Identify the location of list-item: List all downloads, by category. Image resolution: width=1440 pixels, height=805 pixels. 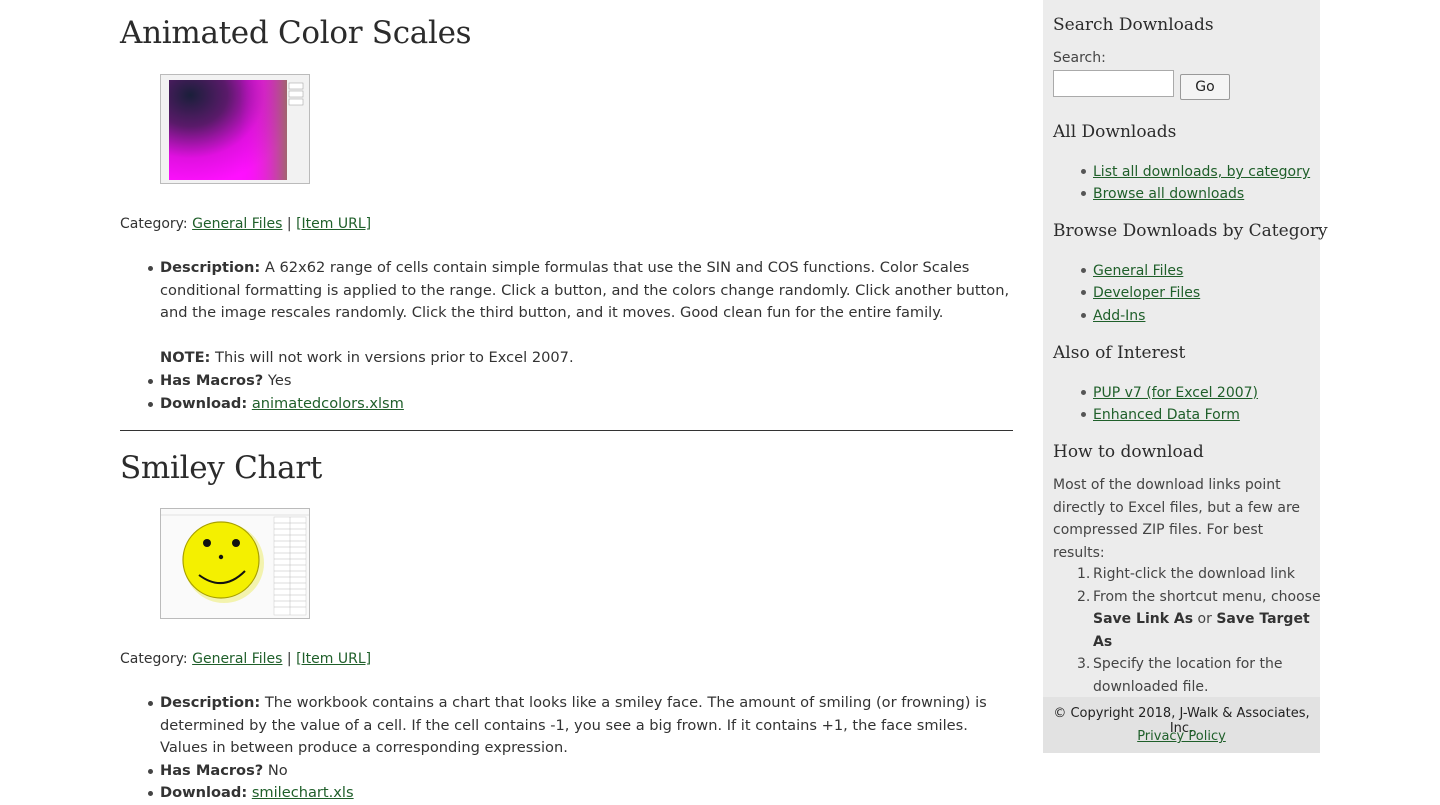
(1195, 172).